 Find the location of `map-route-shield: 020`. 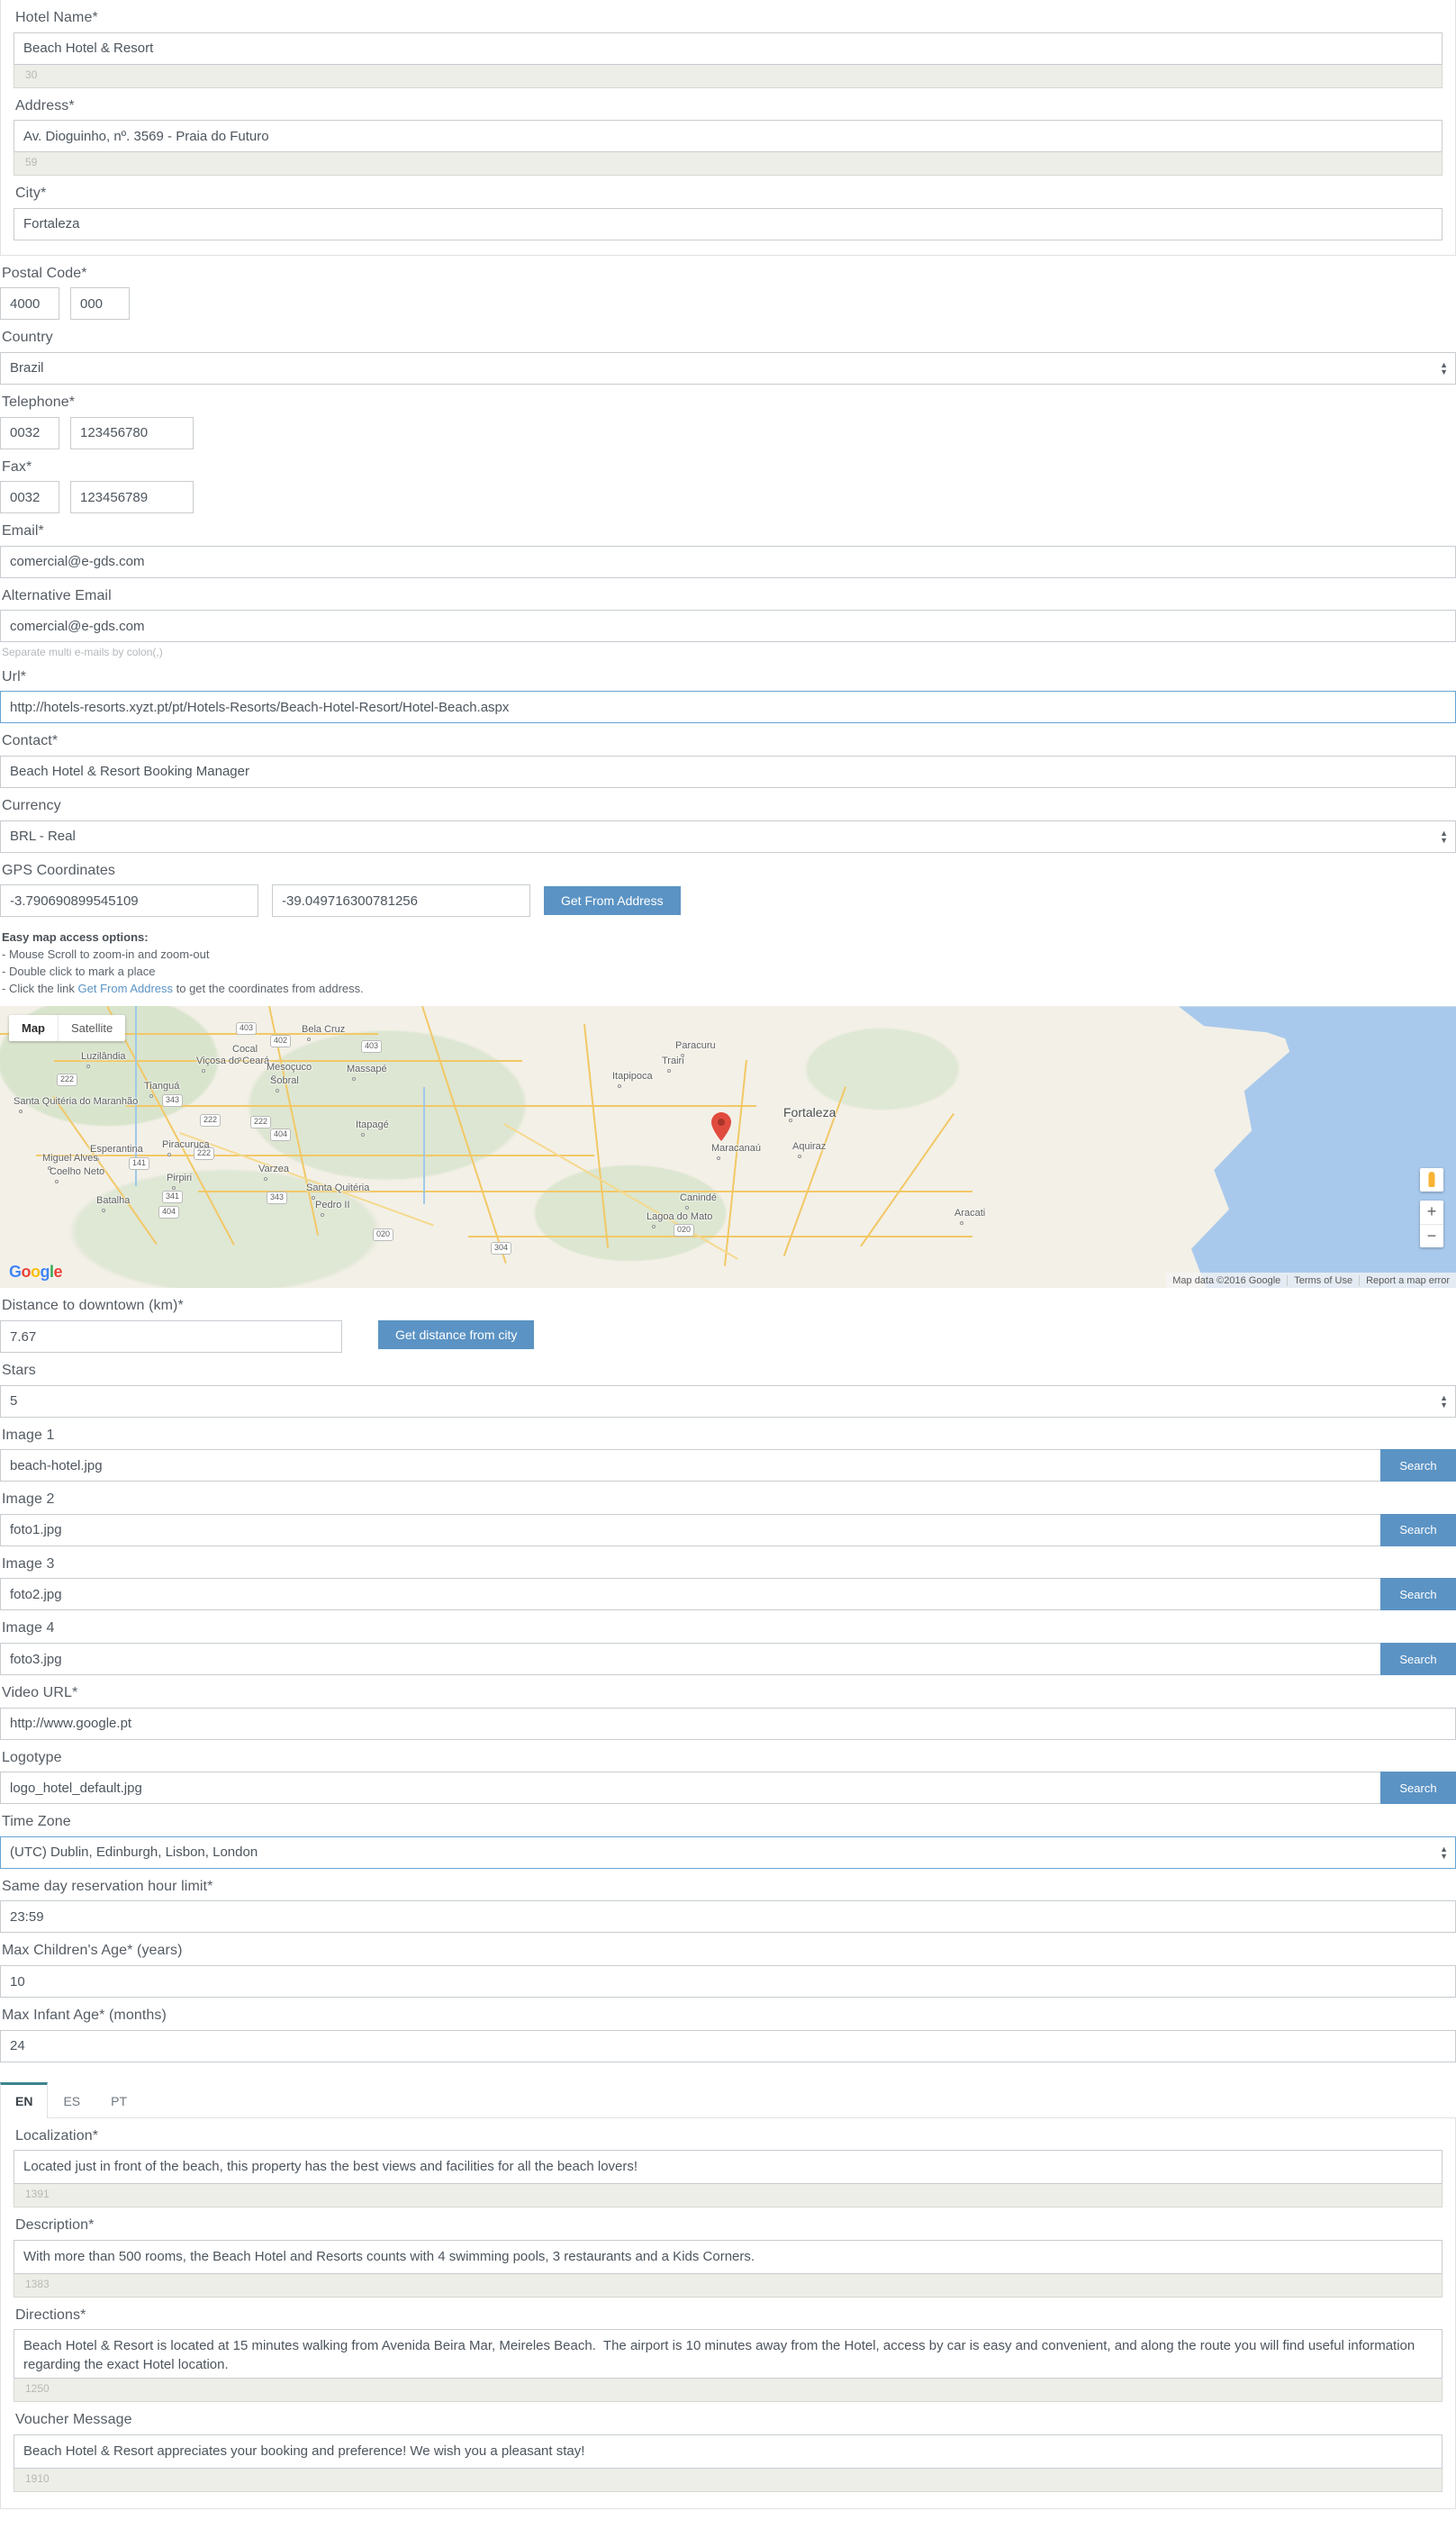

map-route-shield: 020 is located at coordinates (685, 1230).